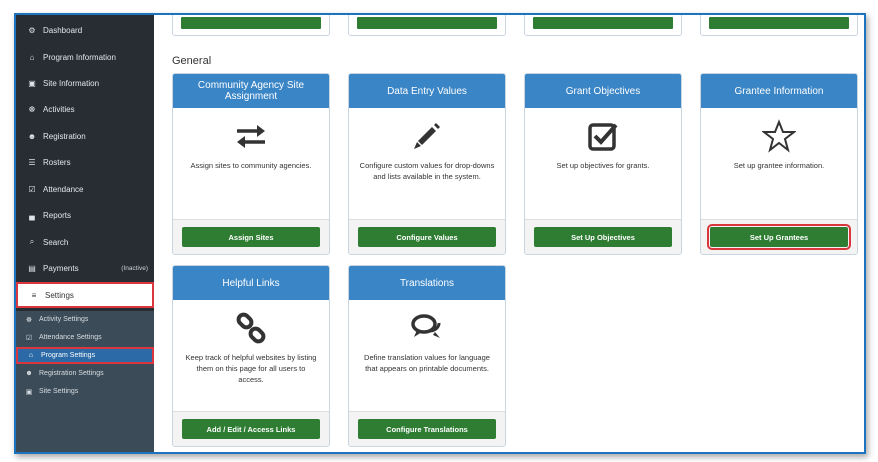  I want to click on sidebar-item-label: Activities, so click(59, 109).